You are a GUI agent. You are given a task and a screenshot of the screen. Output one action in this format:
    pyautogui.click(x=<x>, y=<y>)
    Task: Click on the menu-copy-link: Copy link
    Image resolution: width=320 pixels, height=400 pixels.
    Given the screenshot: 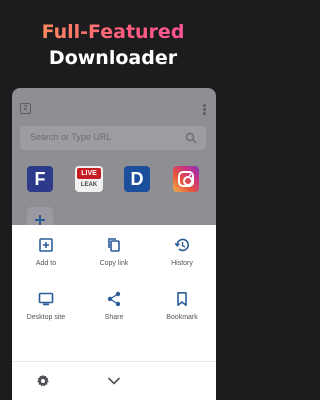 What is the action you would take?
    pyautogui.click(x=114, y=251)
    